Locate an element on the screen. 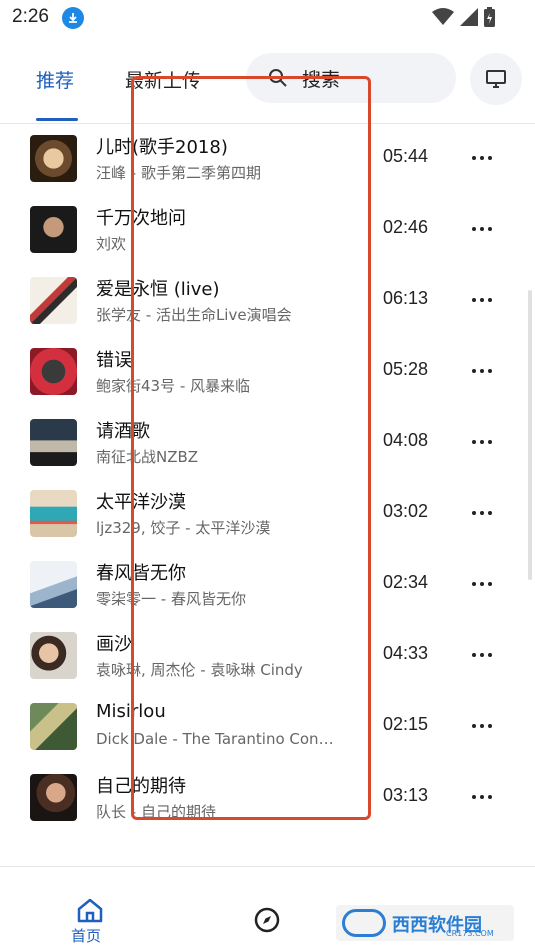 The image size is (535, 951). song-row: 爱是永恒 (live) 张学友 - 活出生命Live演唱会 06:13 is located at coordinates (267, 301).